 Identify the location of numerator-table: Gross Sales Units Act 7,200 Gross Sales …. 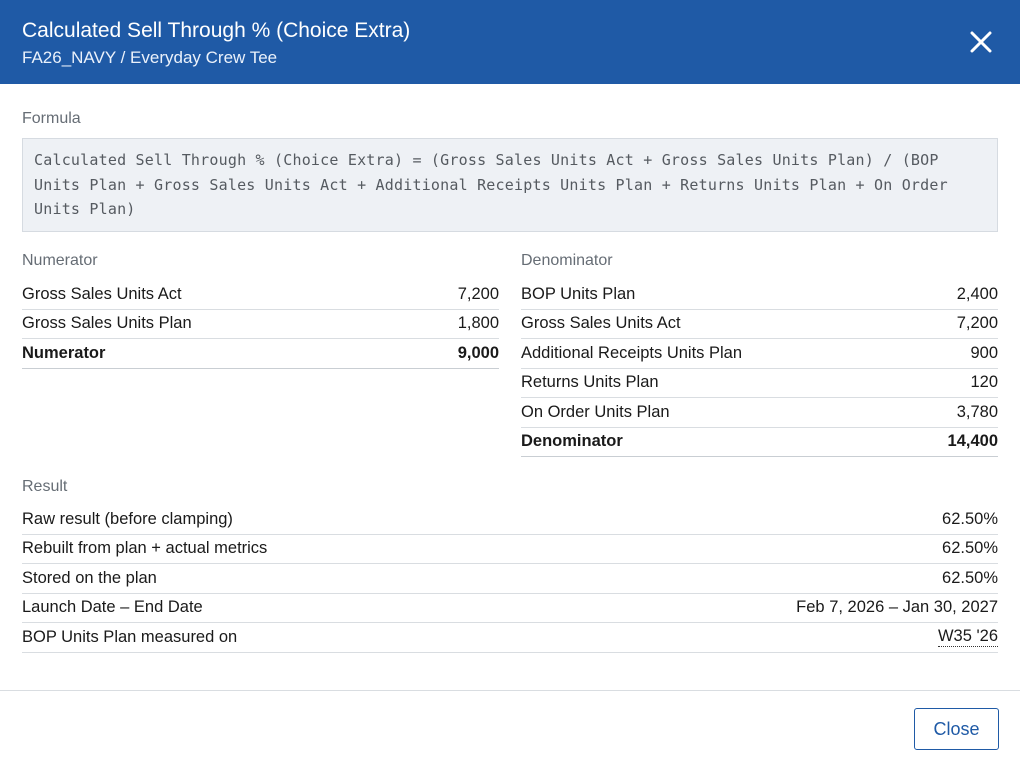
(260, 324).